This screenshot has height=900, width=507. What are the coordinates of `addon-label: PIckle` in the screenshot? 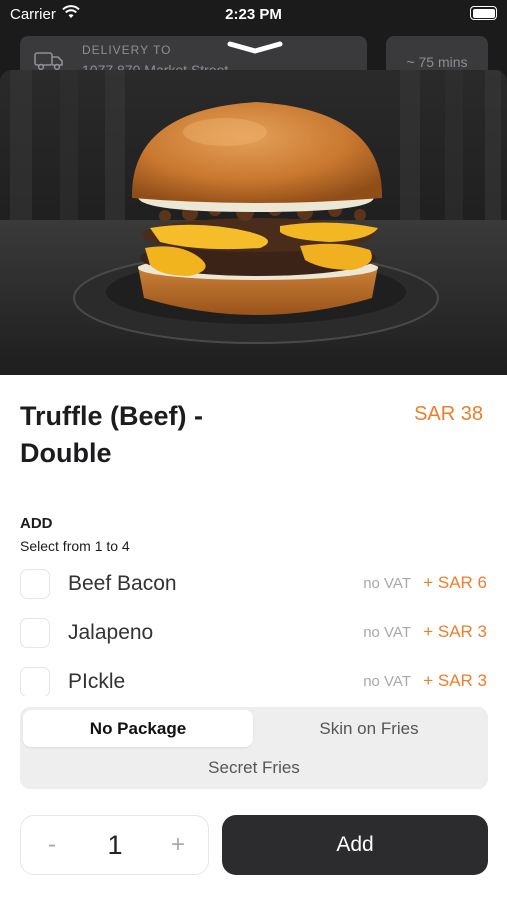 It's located at (97, 681).